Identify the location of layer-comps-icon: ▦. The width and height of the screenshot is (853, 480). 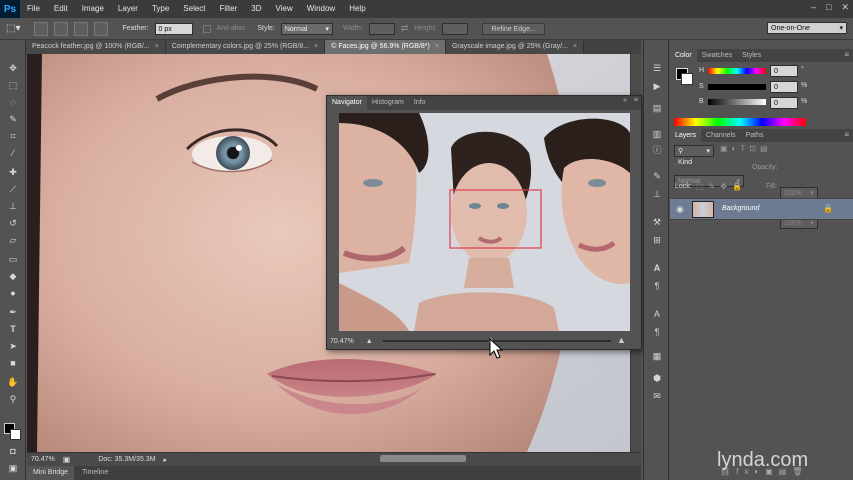
(657, 356).